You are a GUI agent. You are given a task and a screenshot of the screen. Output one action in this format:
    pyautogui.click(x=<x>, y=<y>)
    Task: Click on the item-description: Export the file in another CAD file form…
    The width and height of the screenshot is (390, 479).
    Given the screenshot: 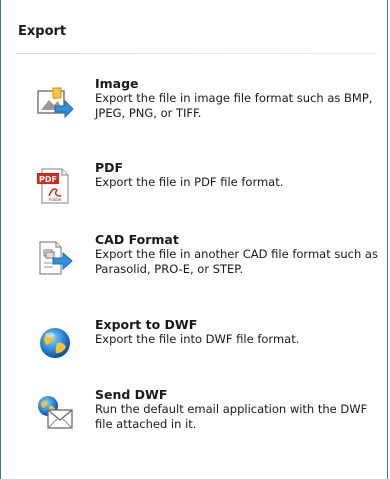 What is the action you would take?
    pyautogui.click(x=236, y=261)
    